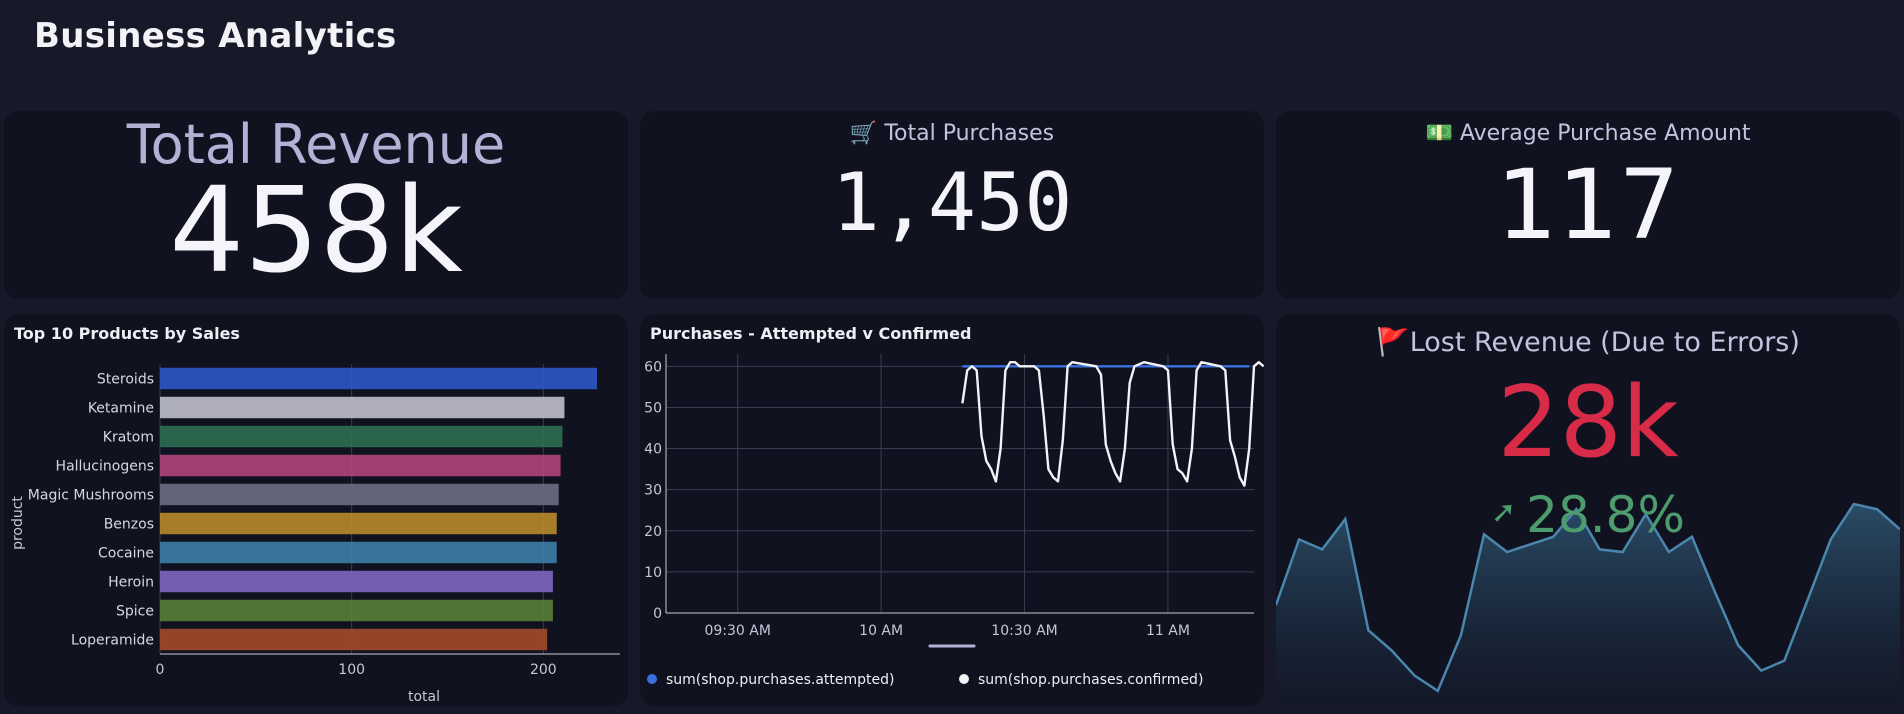  I want to click on bar-heroin, so click(356, 581).